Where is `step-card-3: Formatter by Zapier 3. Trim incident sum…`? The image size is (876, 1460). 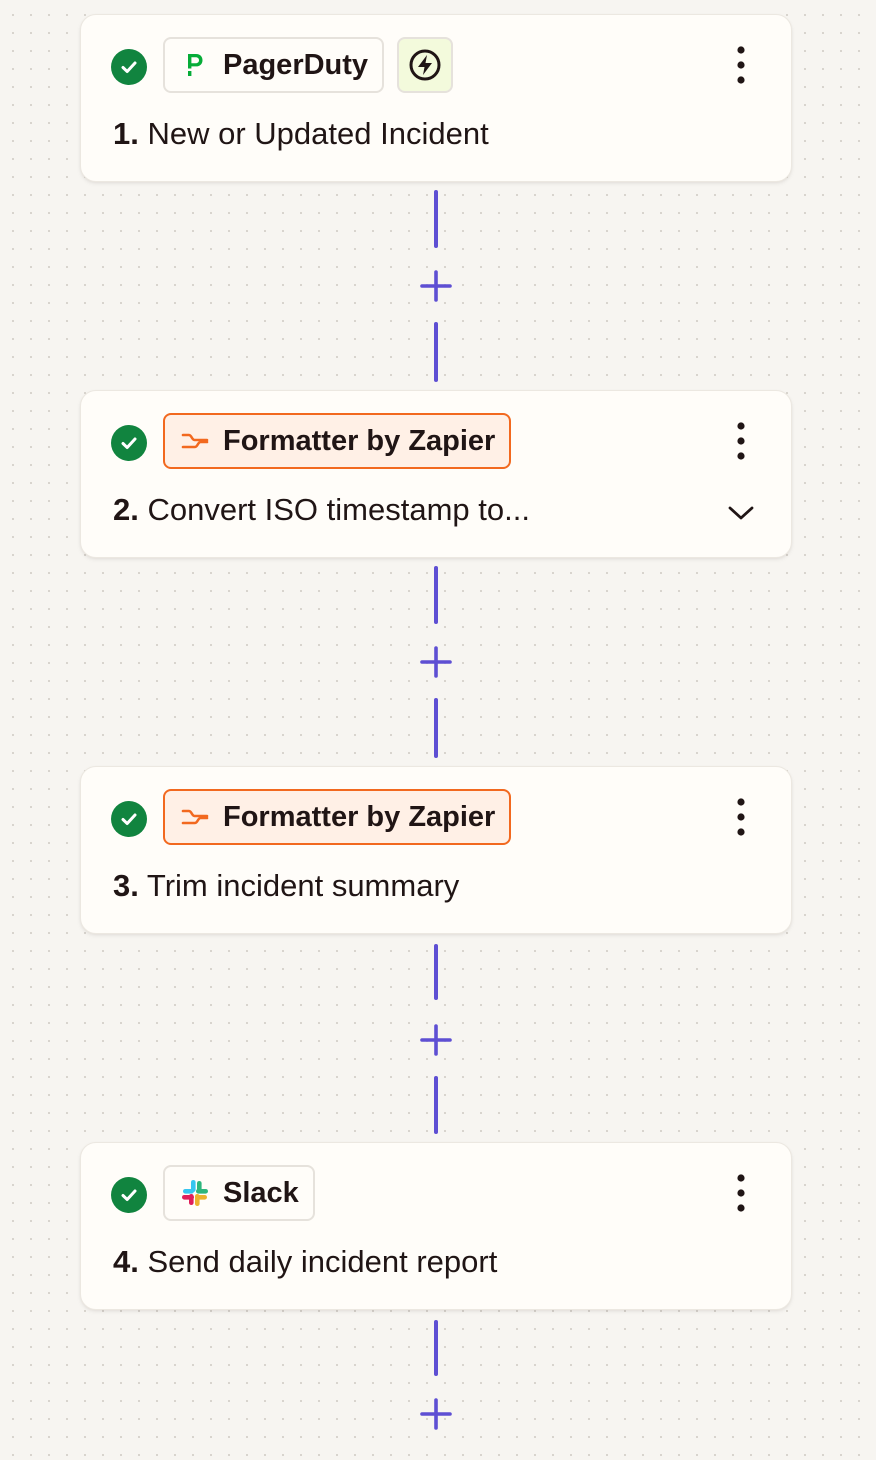
step-card-3: Formatter by Zapier 3. Trim incident sum… is located at coordinates (436, 850).